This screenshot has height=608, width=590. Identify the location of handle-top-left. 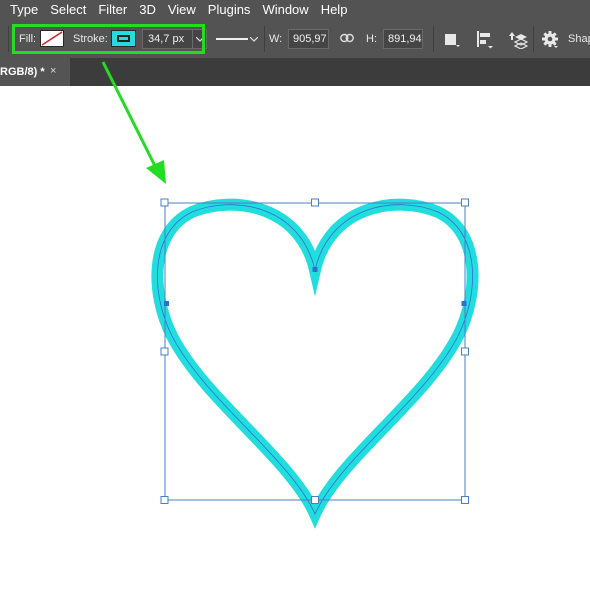
(164, 202).